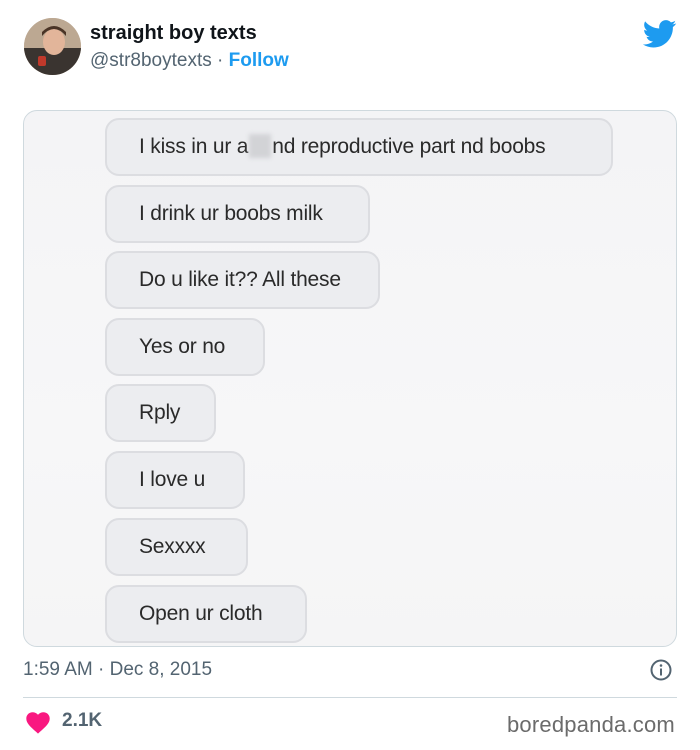 The image size is (700, 750). I want to click on follow-button: Follow, so click(259, 60).